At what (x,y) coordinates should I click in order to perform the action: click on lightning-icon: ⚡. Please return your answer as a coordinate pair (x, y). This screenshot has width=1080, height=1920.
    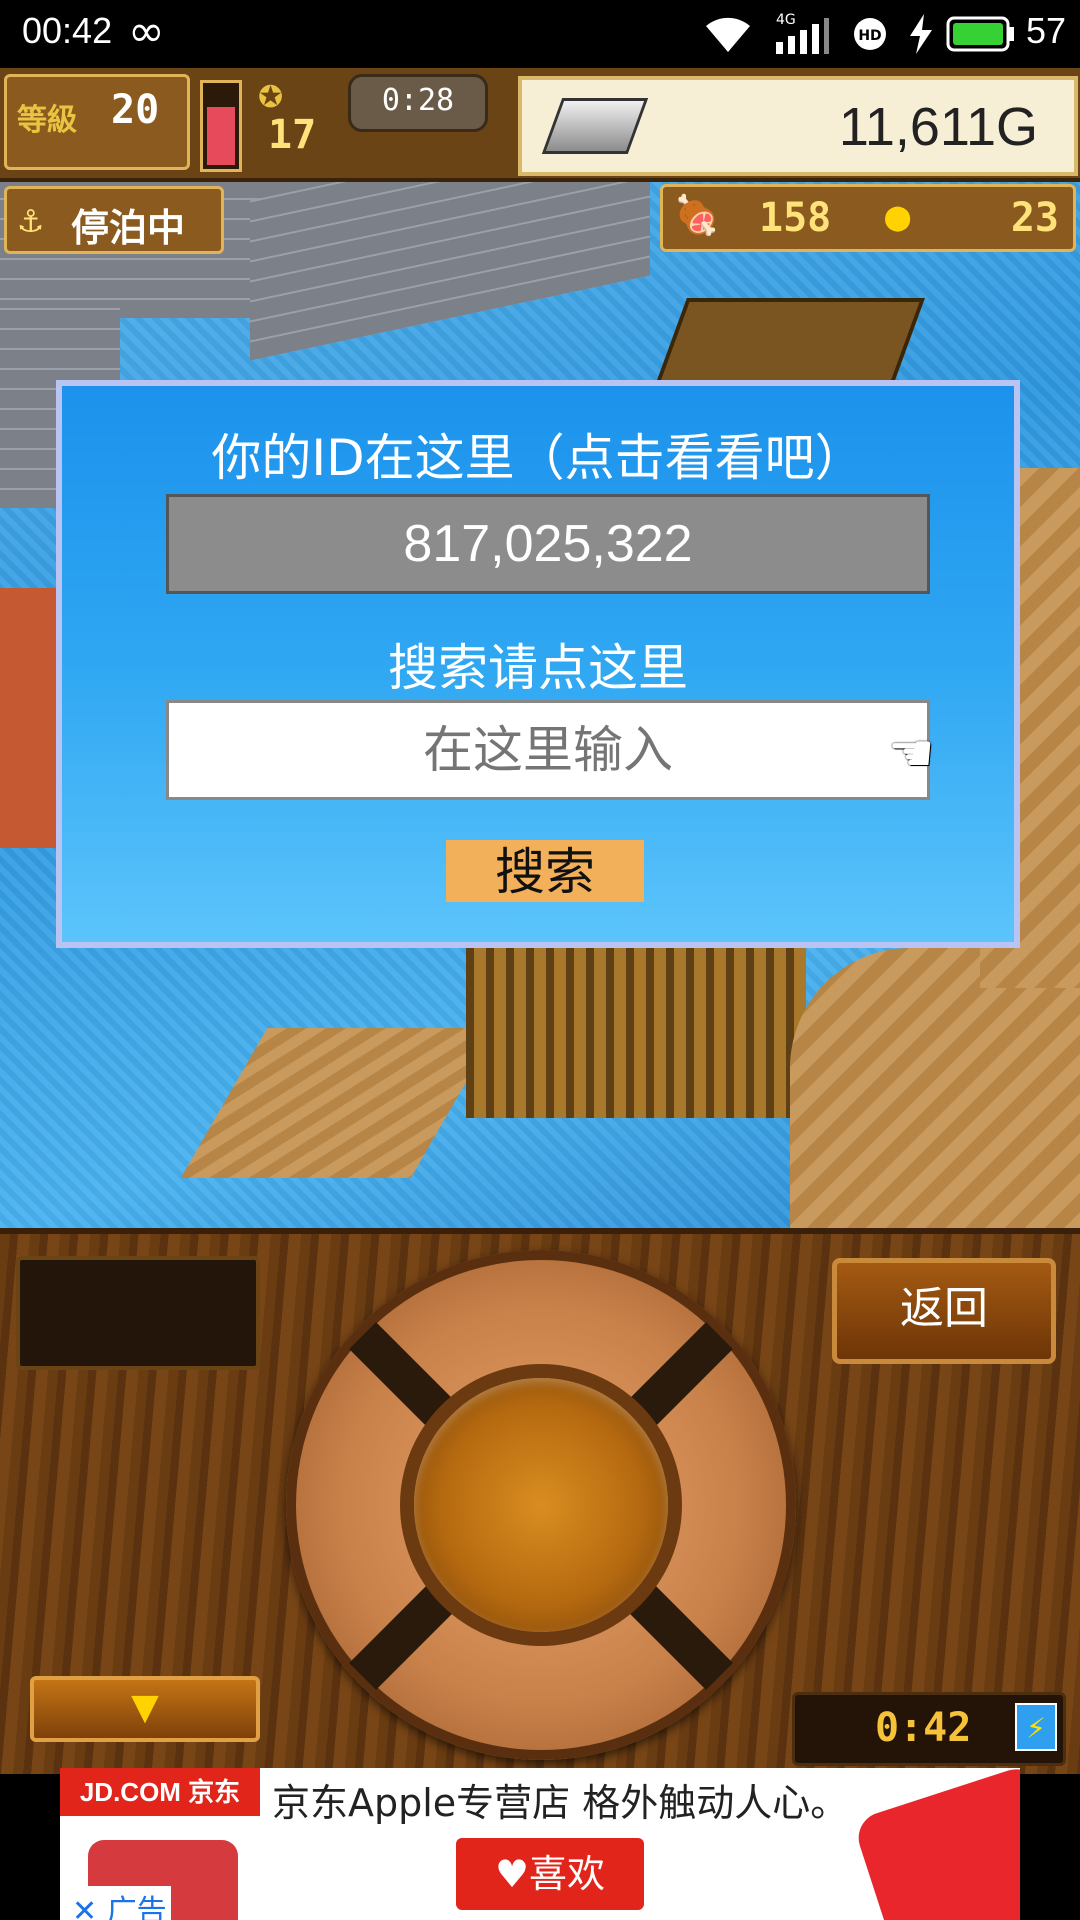
    Looking at the image, I should click on (1036, 1727).